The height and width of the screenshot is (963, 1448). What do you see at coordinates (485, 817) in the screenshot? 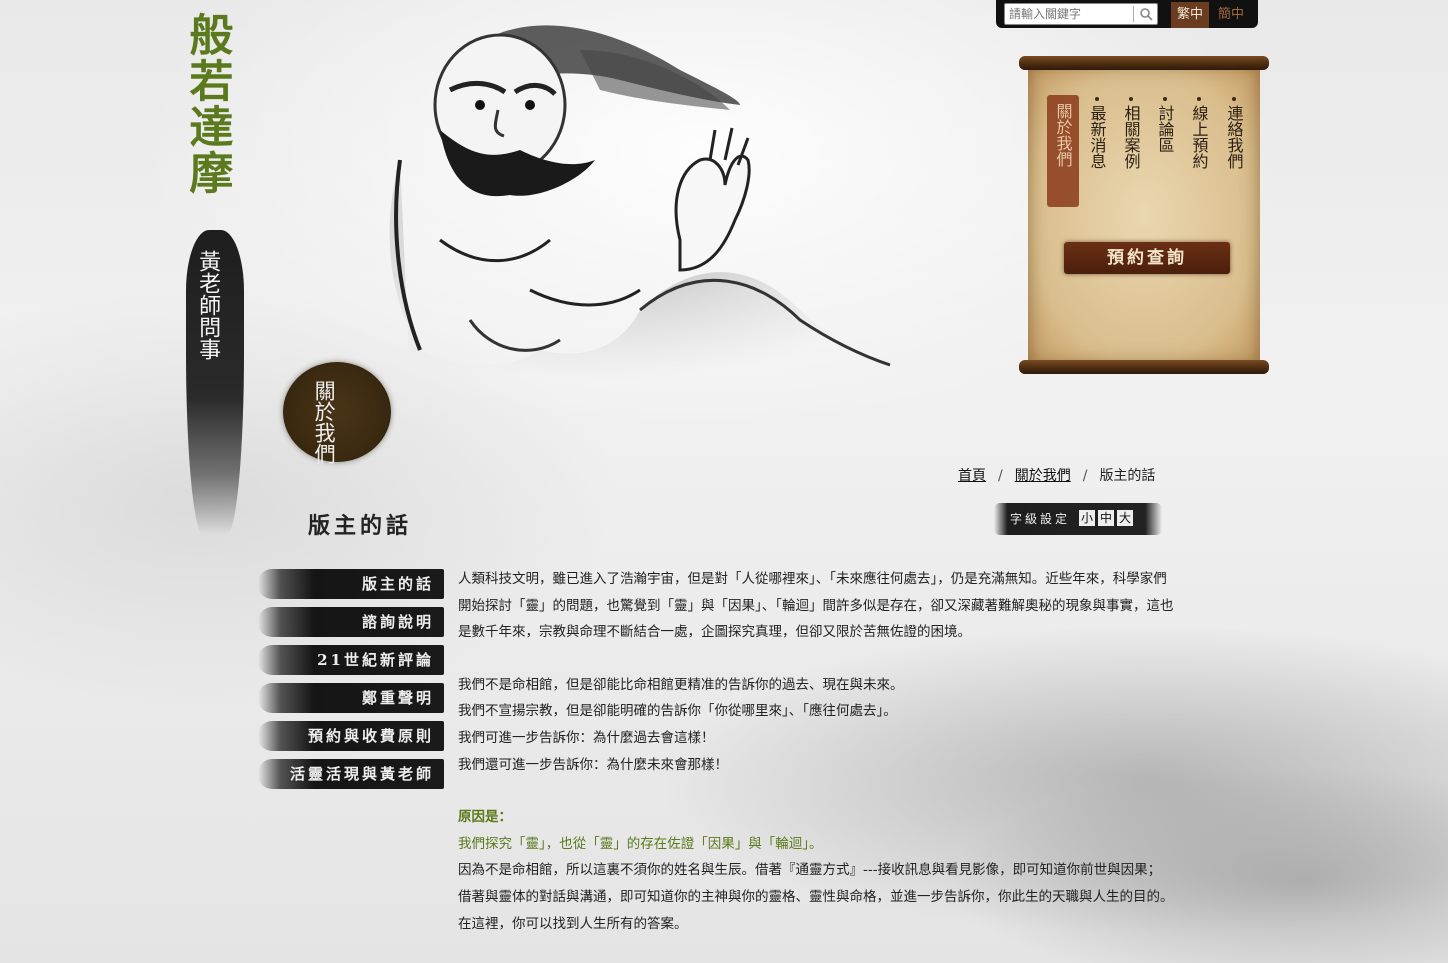
I see `reason-heading: 原因是：` at bounding box center [485, 817].